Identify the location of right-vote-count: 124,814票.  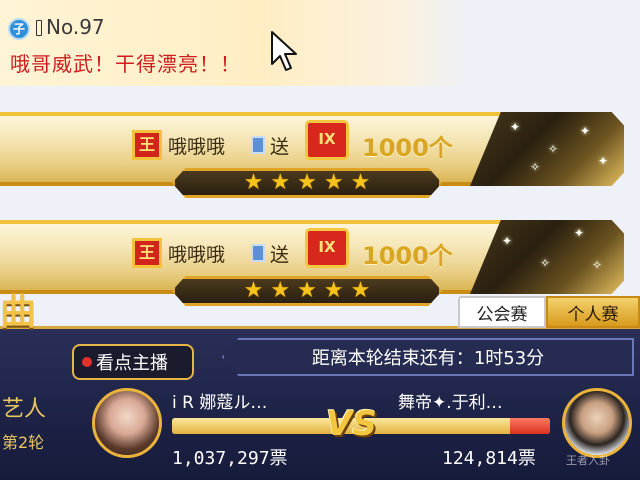
(489, 458).